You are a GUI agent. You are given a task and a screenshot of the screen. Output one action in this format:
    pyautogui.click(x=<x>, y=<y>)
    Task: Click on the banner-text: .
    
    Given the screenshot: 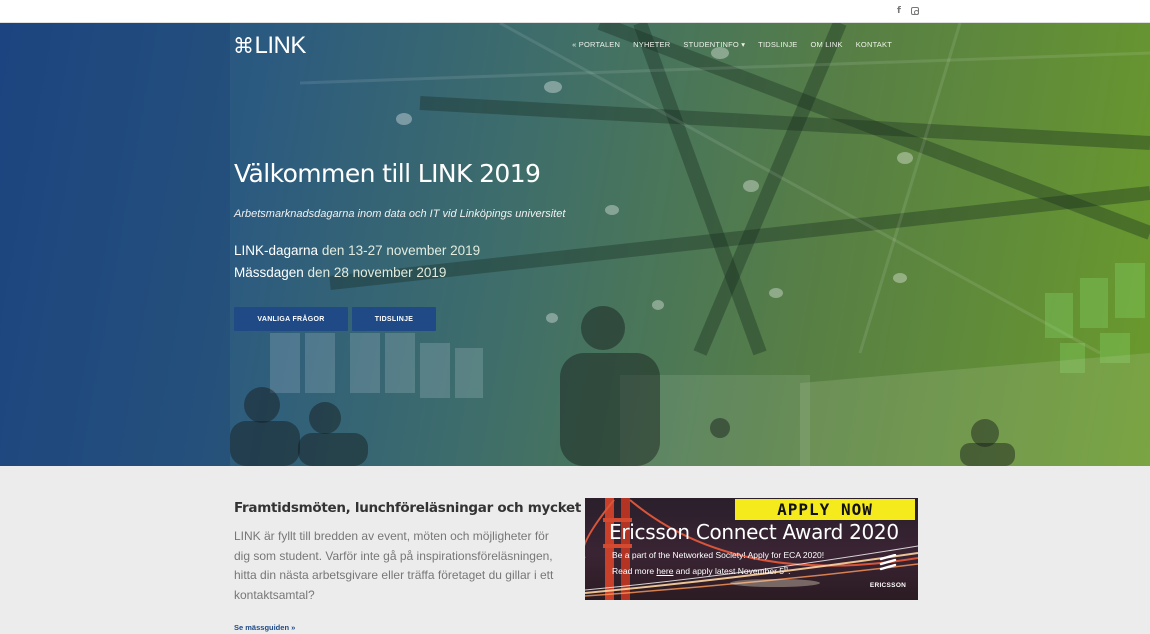 What is the action you would take?
    pyautogui.click(x=789, y=571)
    